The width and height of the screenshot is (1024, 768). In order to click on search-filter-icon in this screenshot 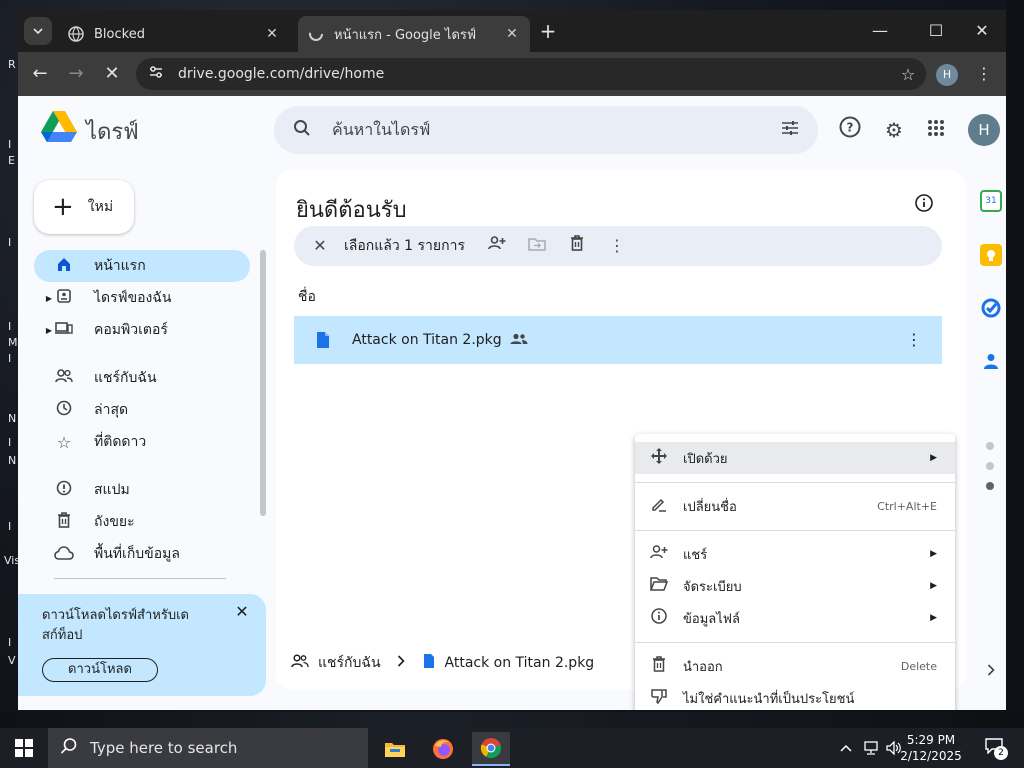, I will do `click(790, 130)`.